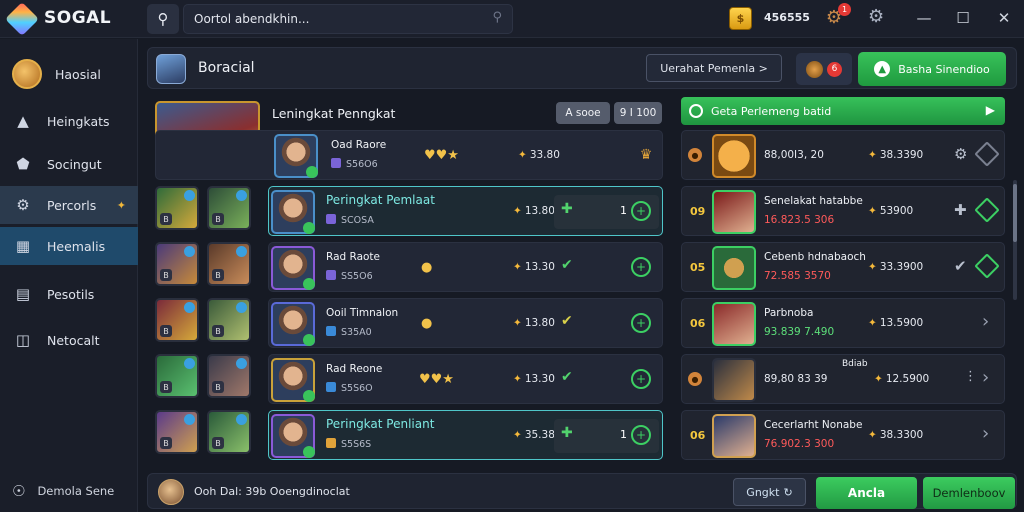 This screenshot has width=1024, height=512. I want to click on reward-row: 06 Parbnoba 93.839 7.490 ✦ 13.5900 ›, so click(843, 323).